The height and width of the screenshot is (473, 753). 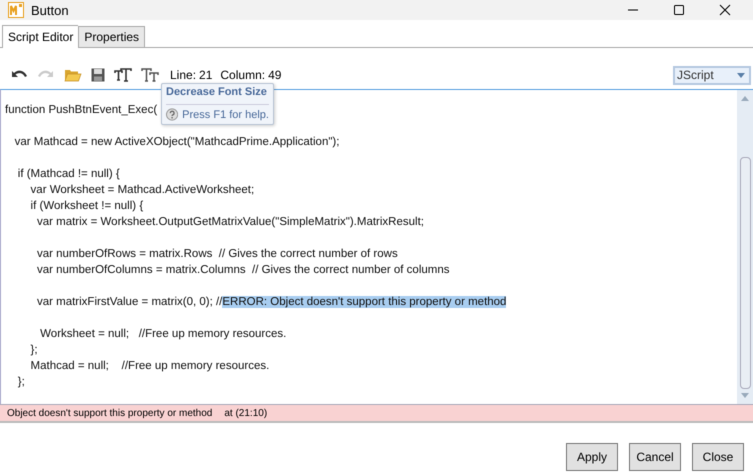 What do you see at coordinates (230, 222) in the screenshot?
I see `code-line: var matrix = Worksheet.OutputGetMatrixValue("SimpleMatrix").MatrixResult;` at bounding box center [230, 222].